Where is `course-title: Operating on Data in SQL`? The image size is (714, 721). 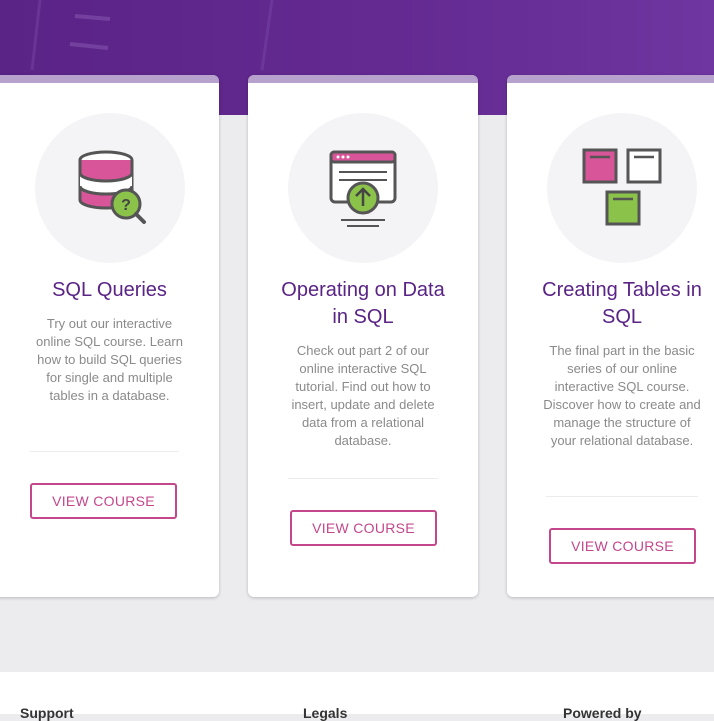
course-title: Operating on Data in SQL is located at coordinates (363, 303).